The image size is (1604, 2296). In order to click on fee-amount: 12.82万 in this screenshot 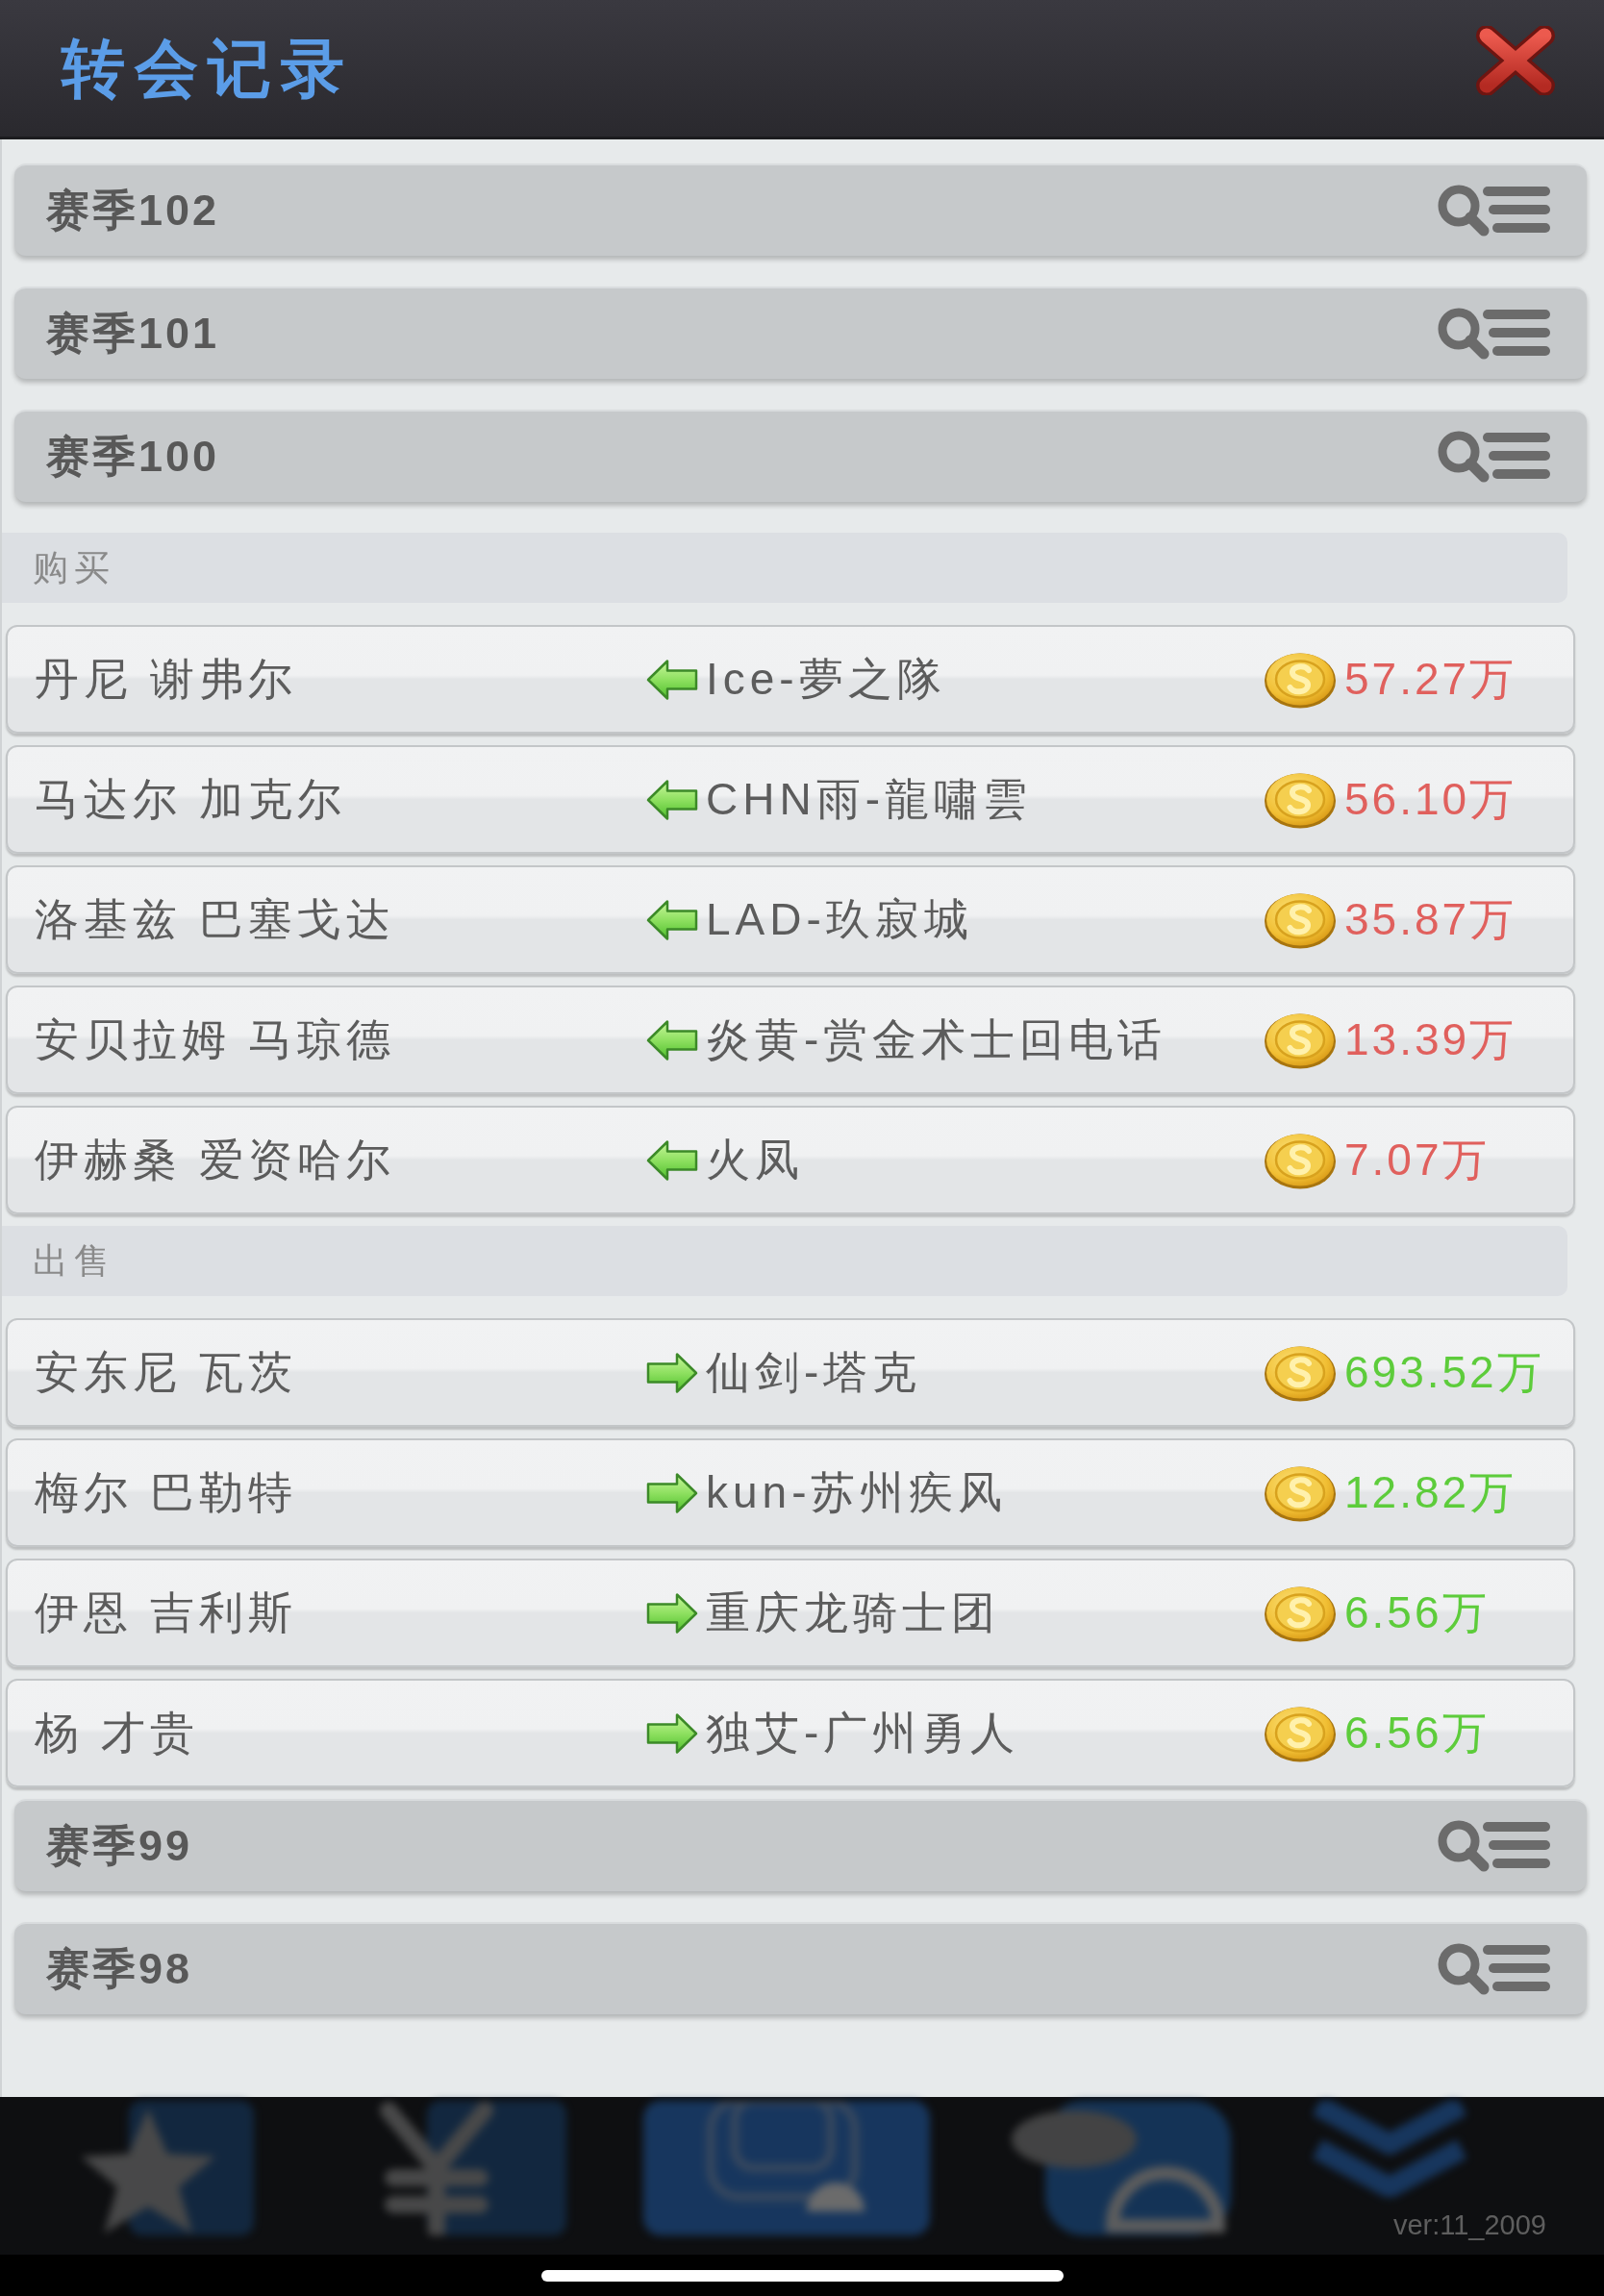, I will do `click(1430, 1492)`.